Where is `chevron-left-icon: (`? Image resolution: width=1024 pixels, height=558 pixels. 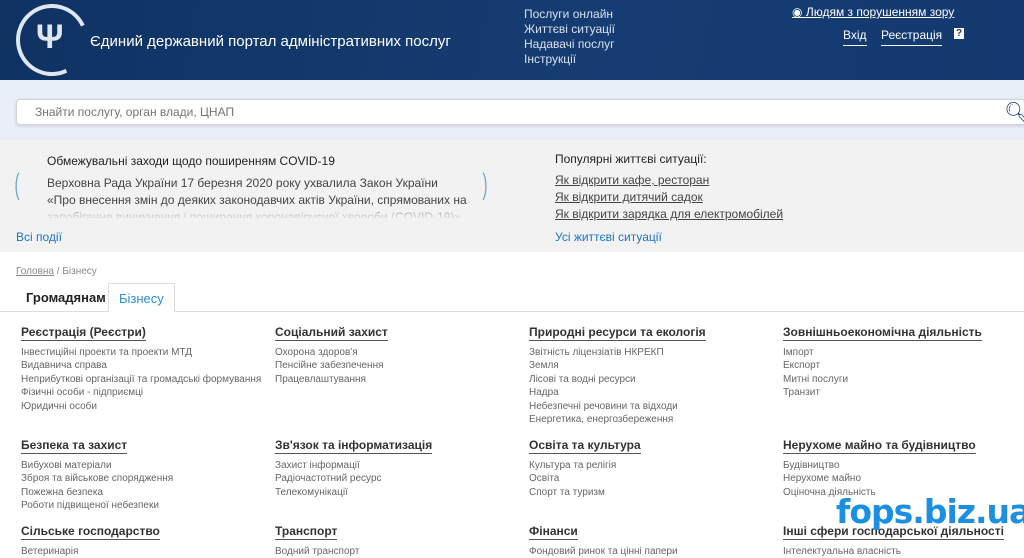 chevron-left-icon: ( is located at coordinates (17, 185).